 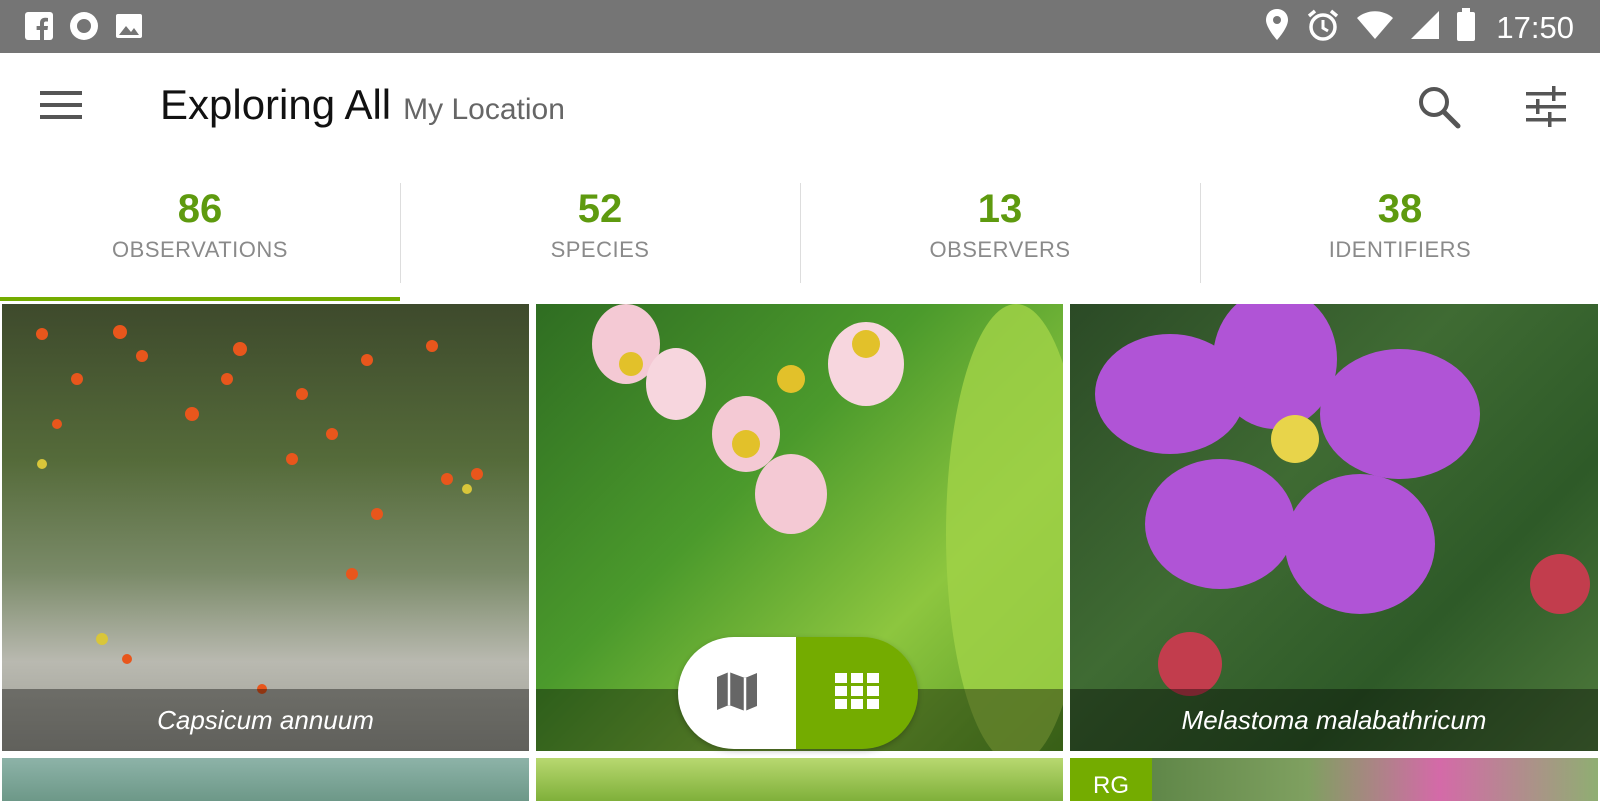 I want to click on search-button, so click(x=1439, y=107).